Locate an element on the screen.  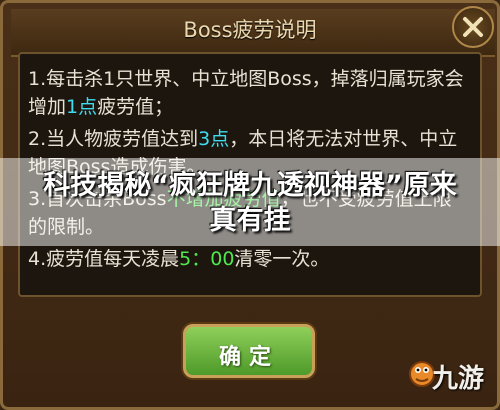
rule-4: 4.疲劳值每天凌晨5：00清零一次。 is located at coordinates (248, 259).